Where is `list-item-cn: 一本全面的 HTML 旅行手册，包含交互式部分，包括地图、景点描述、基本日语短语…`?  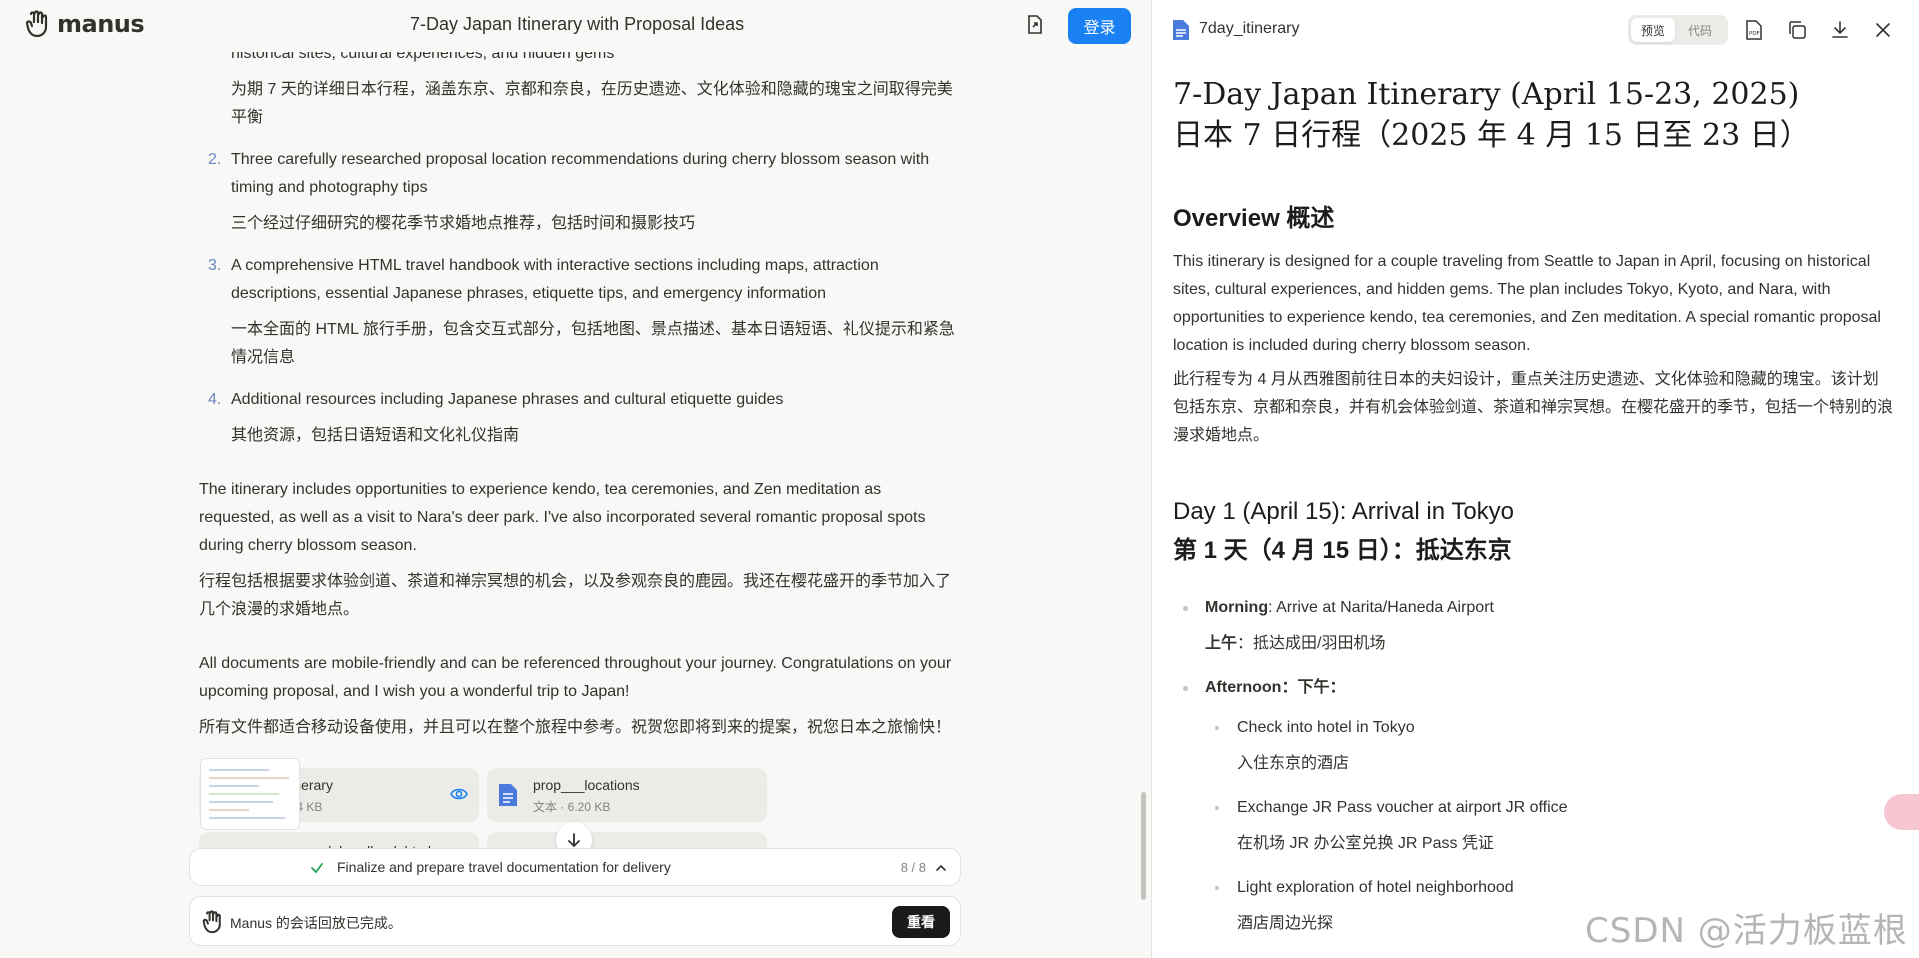
list-item-cn: 一本全面的 HTML 旅行手册，包含交互式部分，包括地图、景点描述、基本日语短语… is located at coordinates (593, 343).